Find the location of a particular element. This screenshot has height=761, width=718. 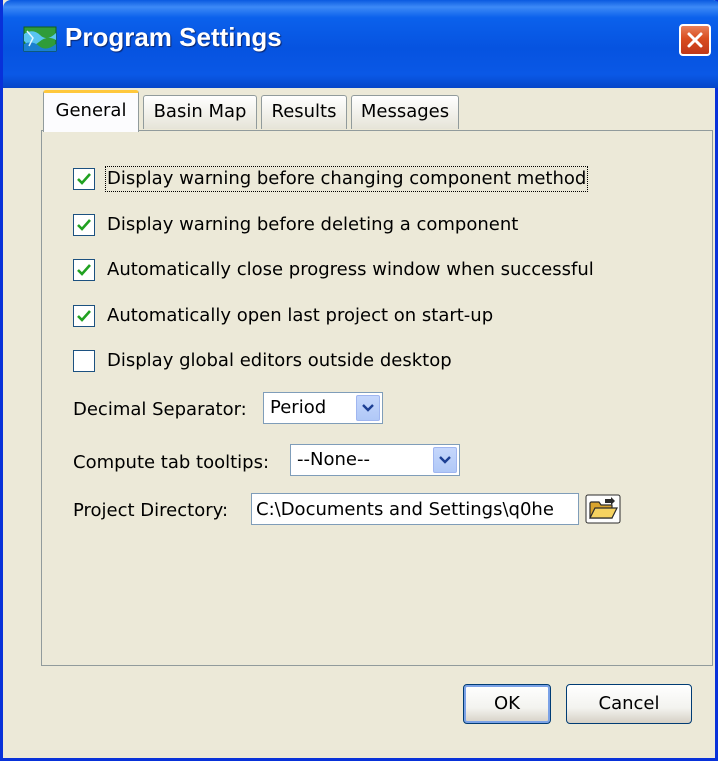

tab-results: Results is located at coordinates (304, 112).